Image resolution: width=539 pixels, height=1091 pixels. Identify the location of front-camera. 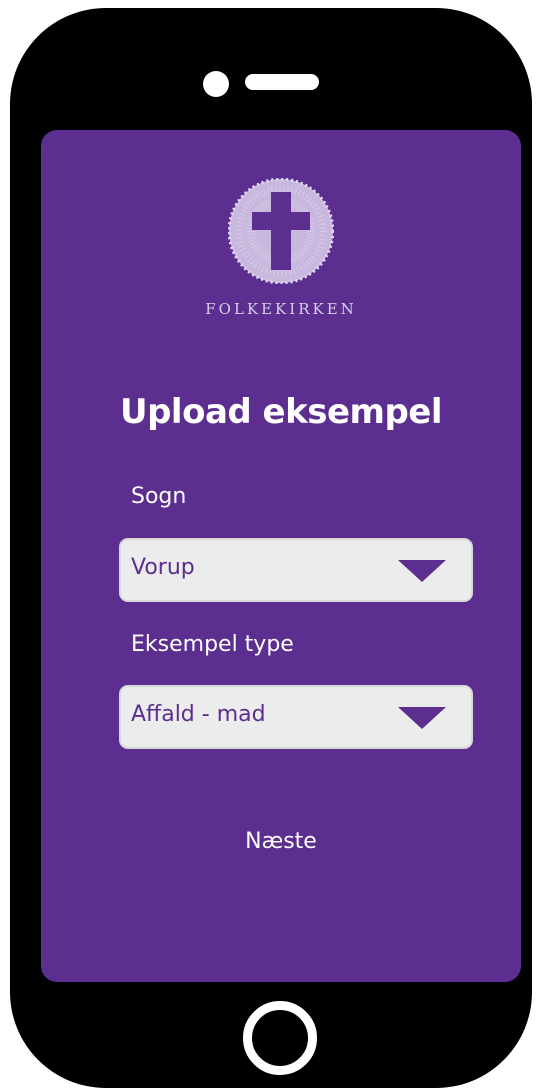
(216, 84).